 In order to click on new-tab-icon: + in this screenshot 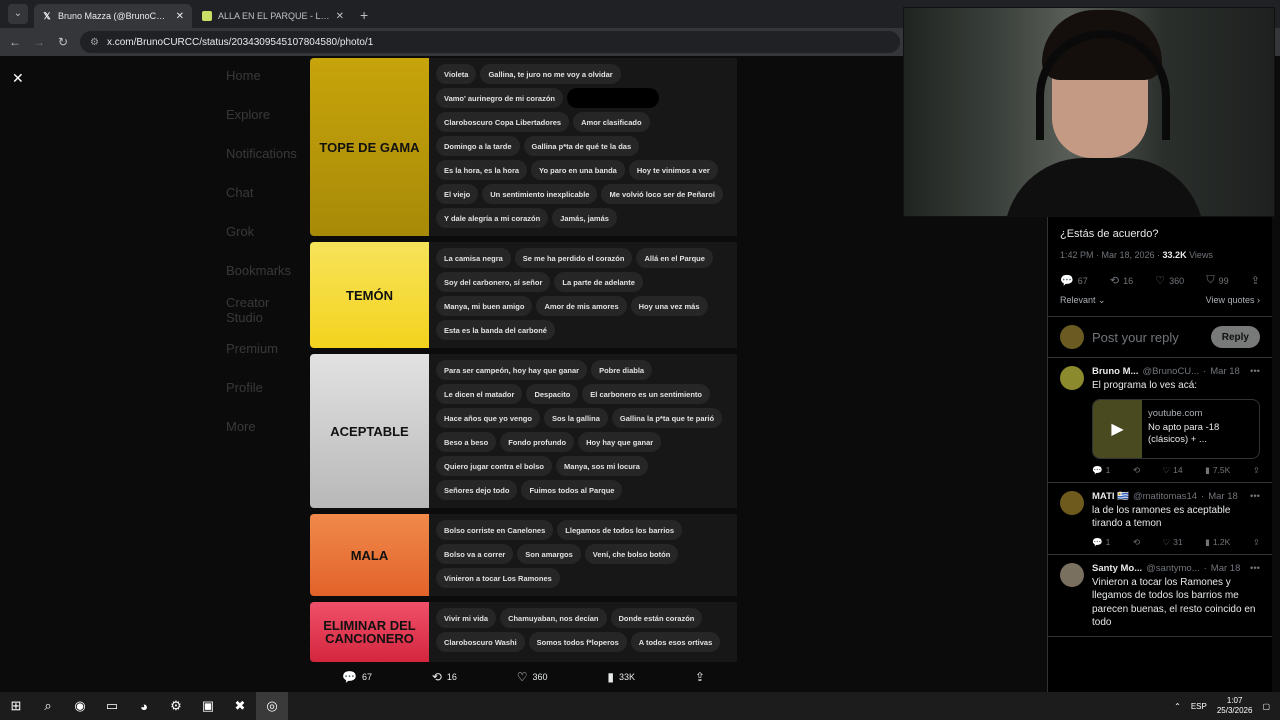, I will do `click(364, 15)`.